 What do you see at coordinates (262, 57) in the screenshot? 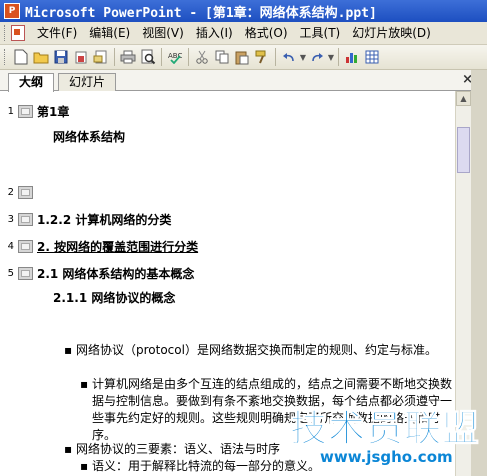
I see `format-painter-icon` at bounding box center [262, 57].